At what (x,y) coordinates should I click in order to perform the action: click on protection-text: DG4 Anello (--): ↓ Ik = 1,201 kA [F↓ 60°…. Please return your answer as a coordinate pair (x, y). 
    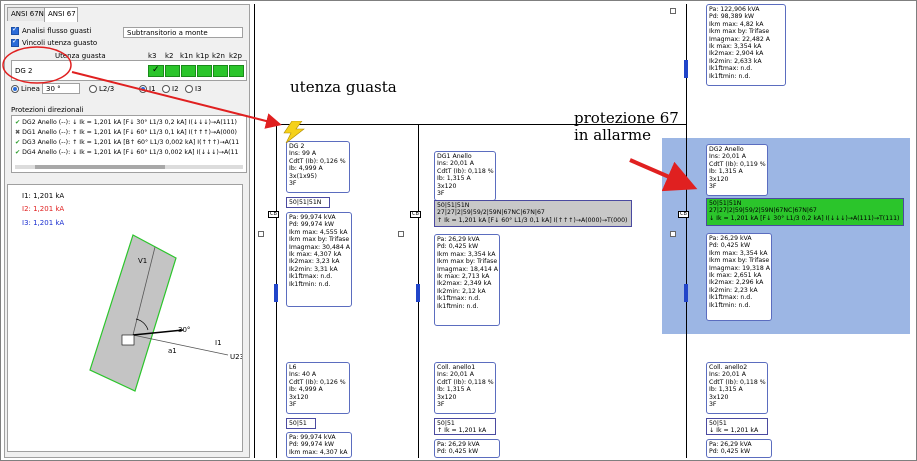
    Looking at the image, I should click on (130, 152).